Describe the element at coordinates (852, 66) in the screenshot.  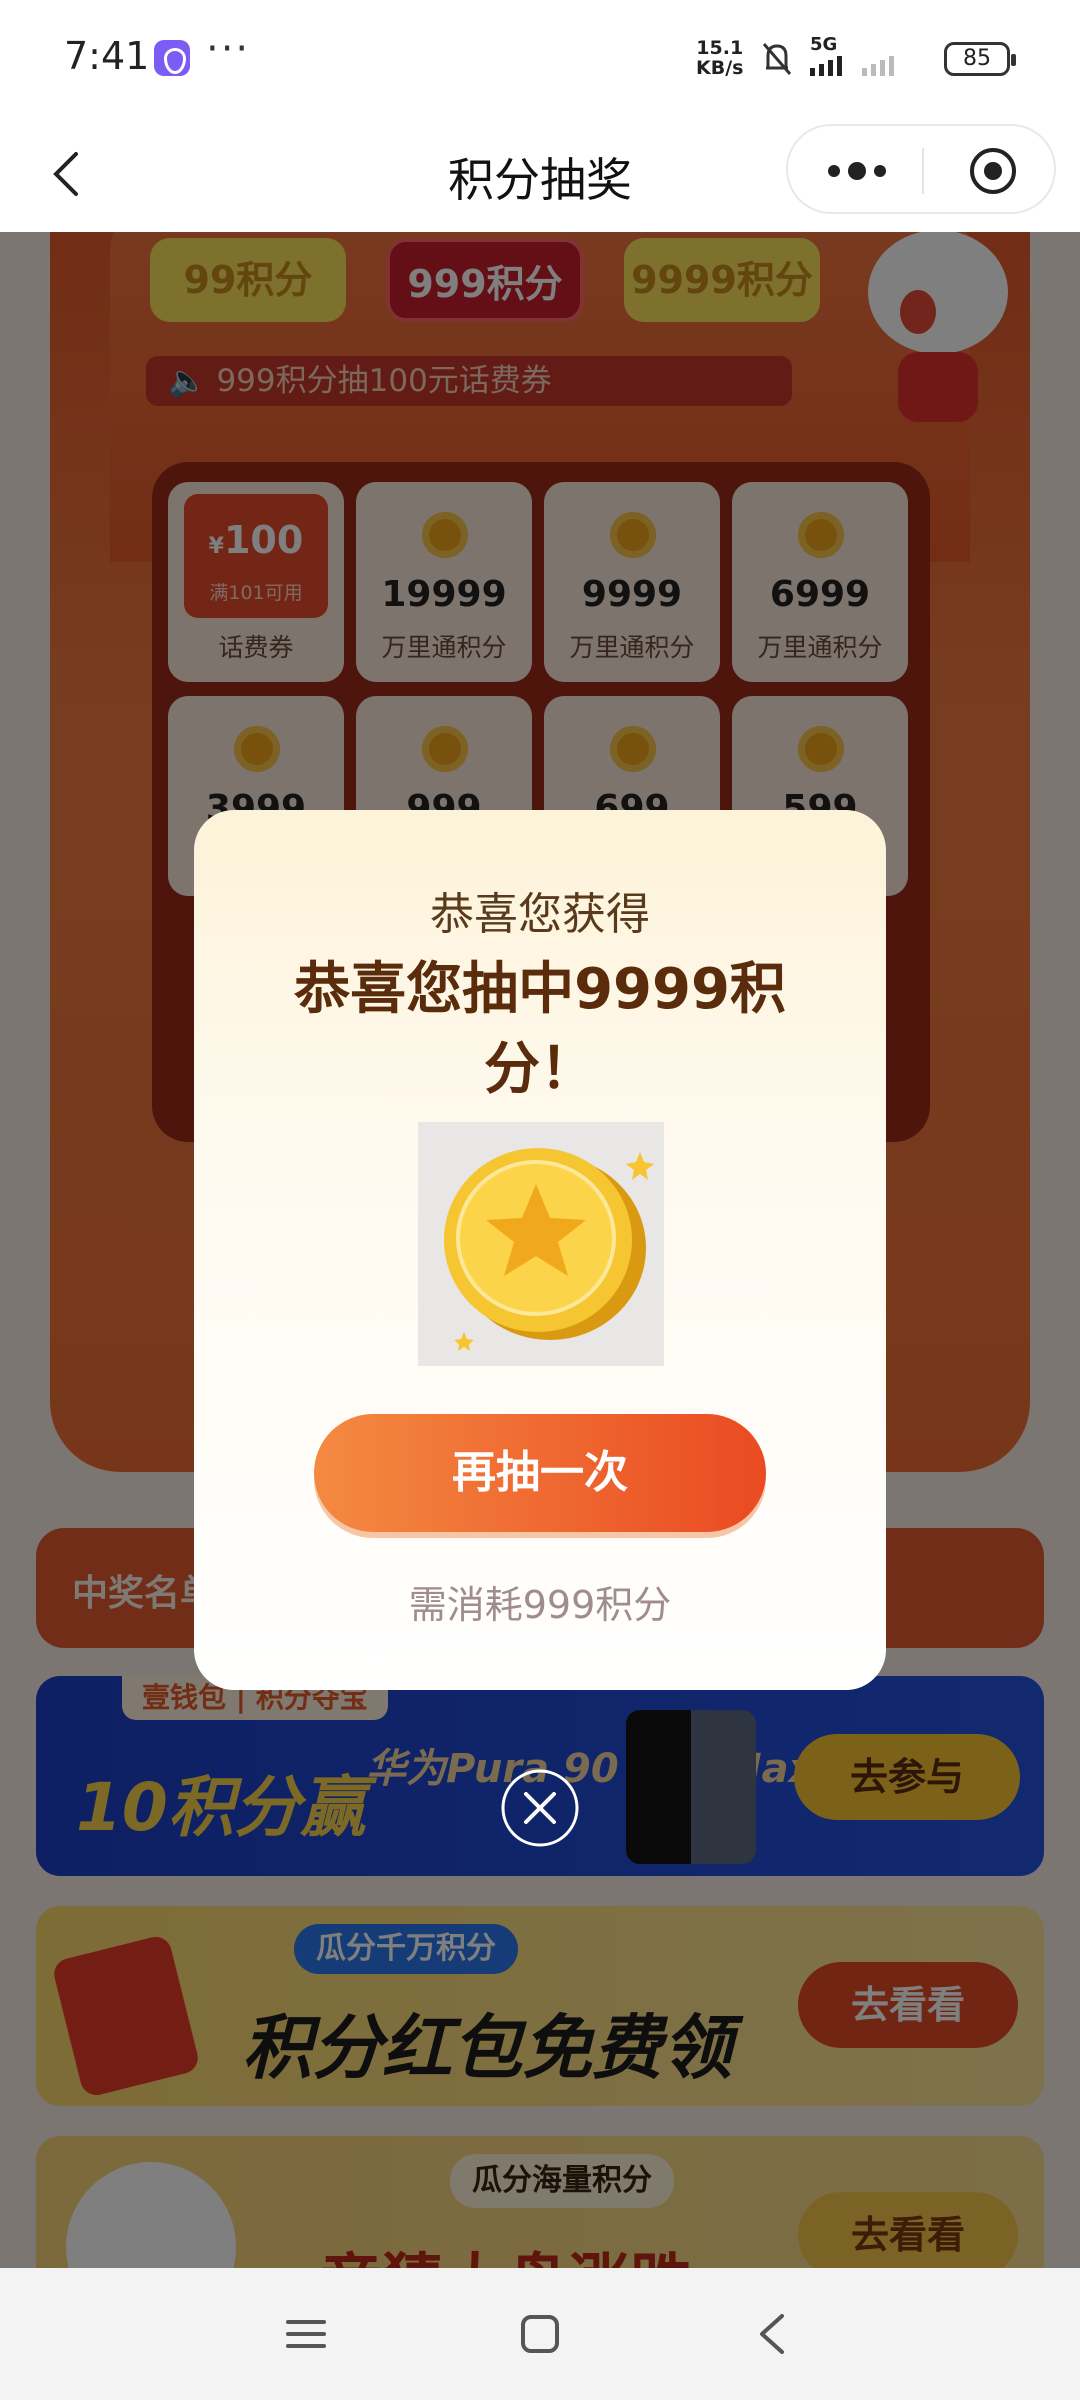
I see `signal-icon` at that location.